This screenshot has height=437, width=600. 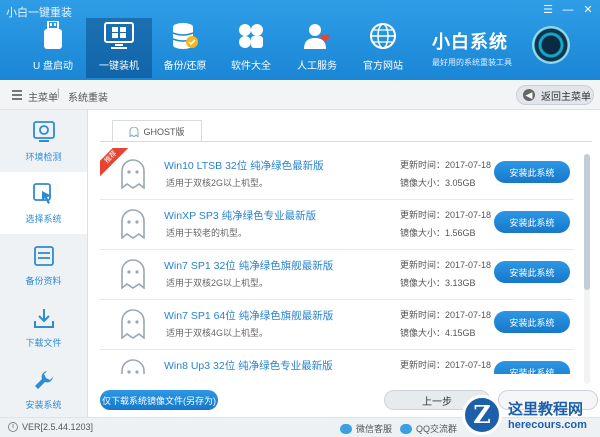 I want to click on system-title: Win7 SP1 32位 纯净绿色旗舰最新版, so click(x=248, y=265).